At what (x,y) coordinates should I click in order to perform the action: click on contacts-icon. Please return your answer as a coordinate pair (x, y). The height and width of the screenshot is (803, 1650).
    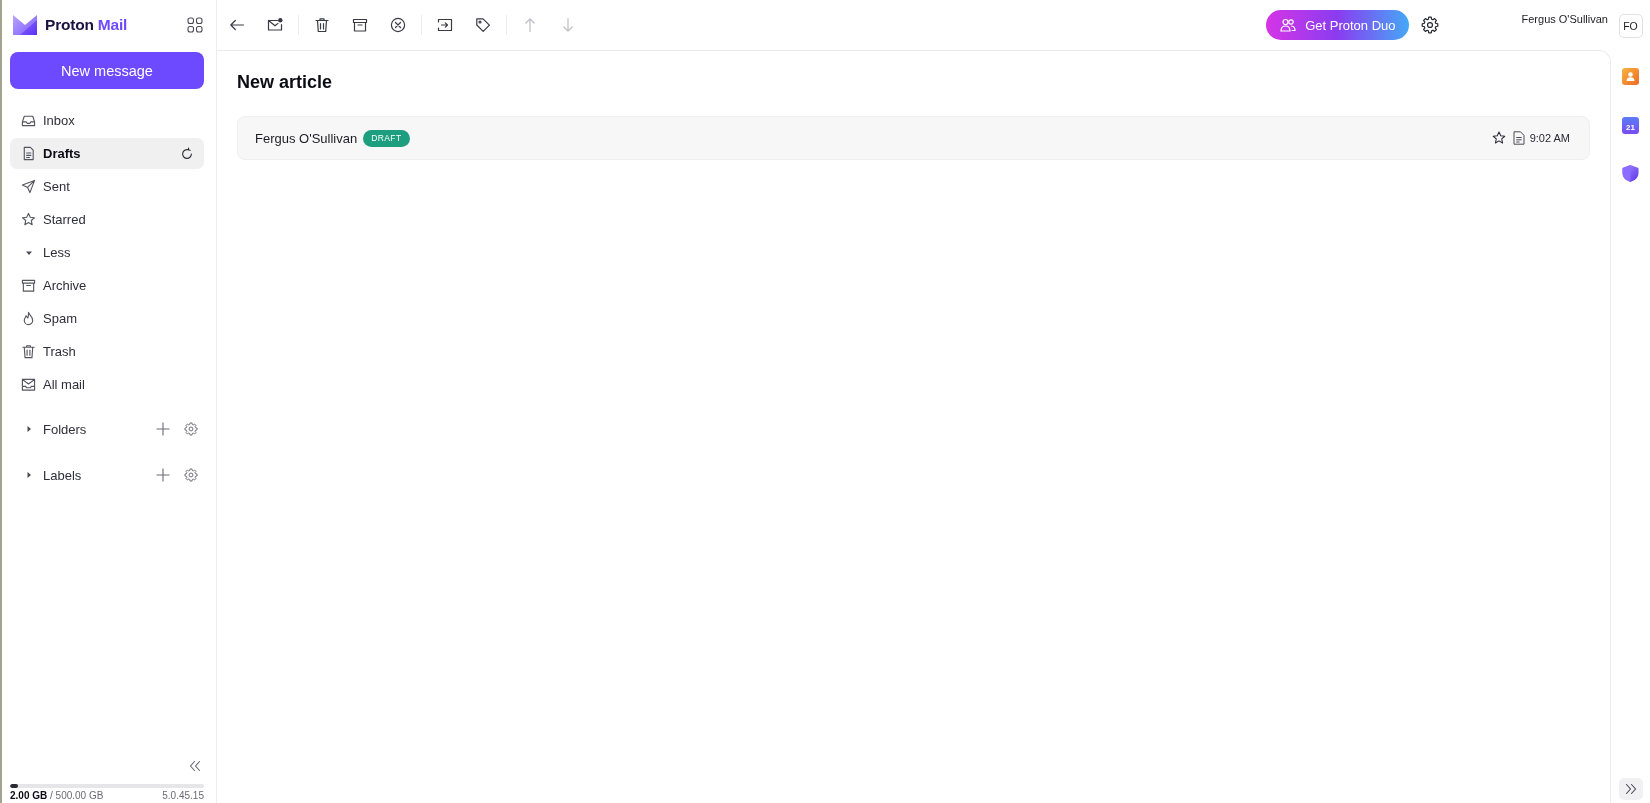
    Looking at the image, I should click on (1630, 76).